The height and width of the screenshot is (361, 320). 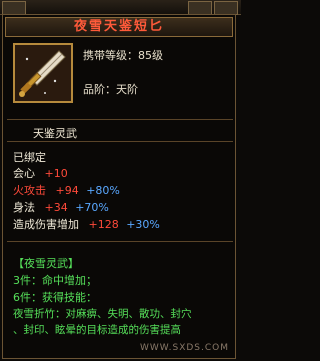 I want to click on stat-base: +10, so click(x=56, y=173).